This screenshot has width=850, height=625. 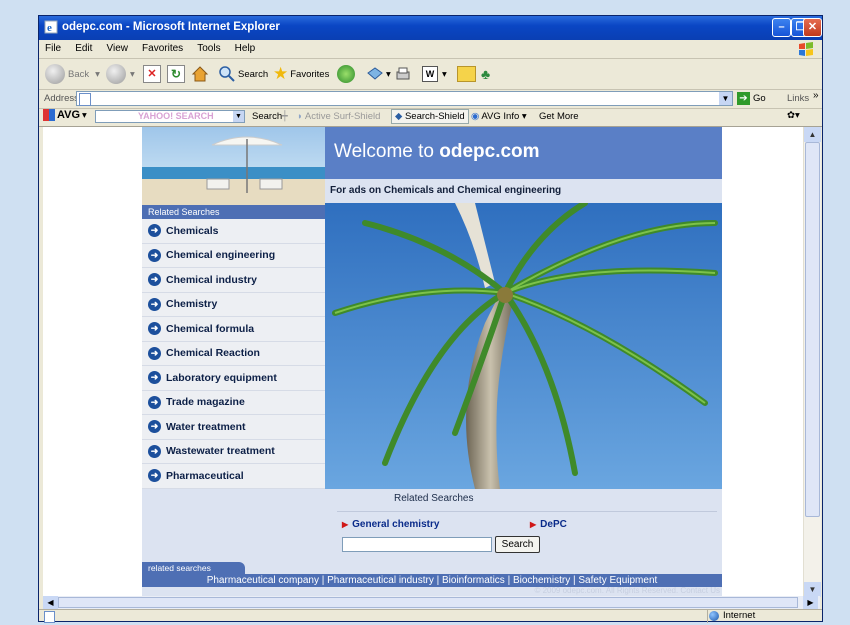 I want to click on back-arrow-icon, so click(x=55, y=74).